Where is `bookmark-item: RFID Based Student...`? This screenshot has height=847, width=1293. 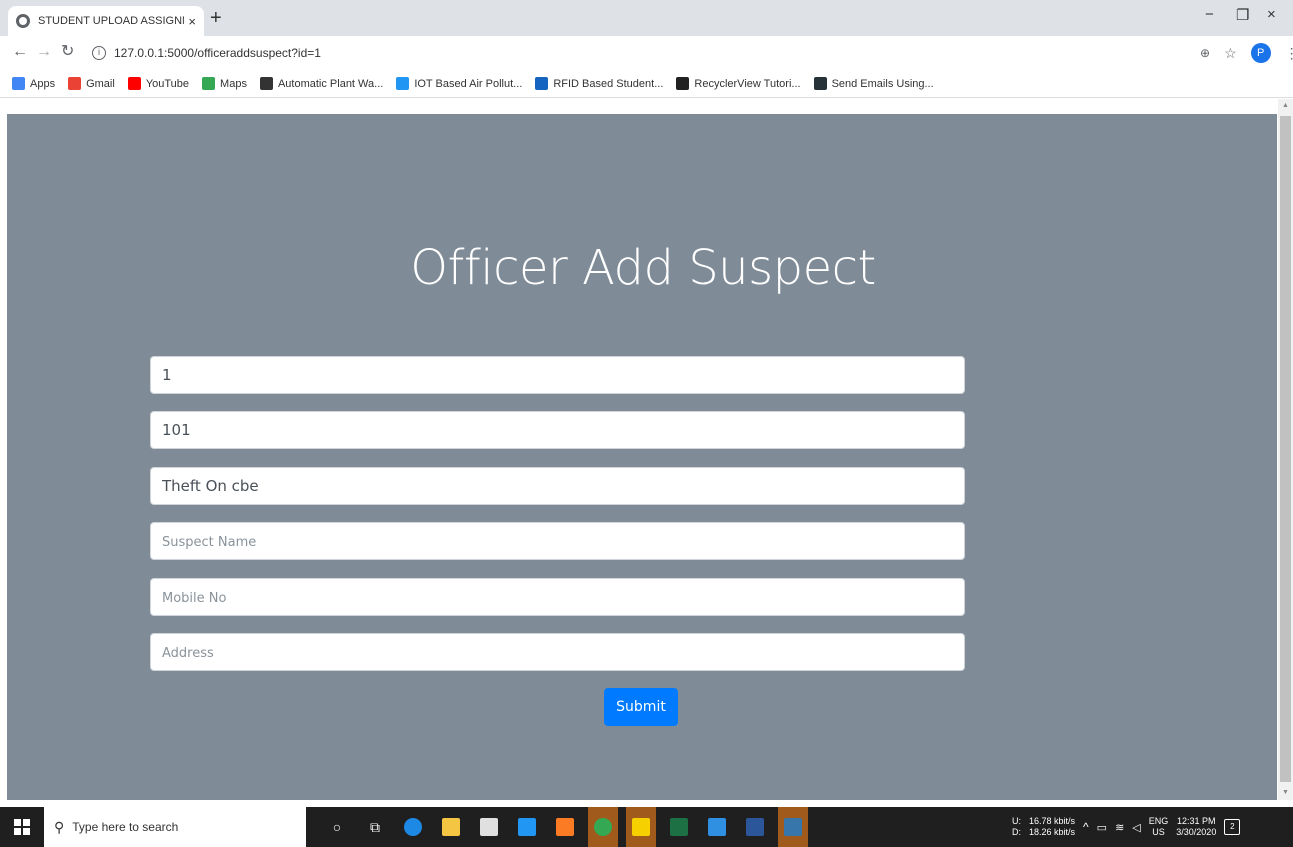
bookmark-item: RFID Based Student... is located at coordinates (599, 83).